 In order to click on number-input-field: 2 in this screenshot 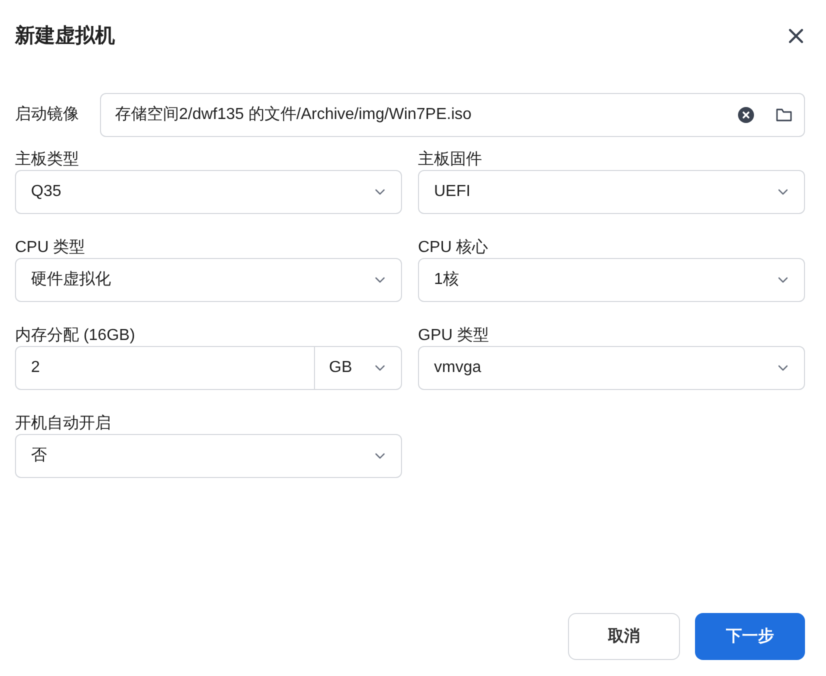, I will do `click(165, 368)`.